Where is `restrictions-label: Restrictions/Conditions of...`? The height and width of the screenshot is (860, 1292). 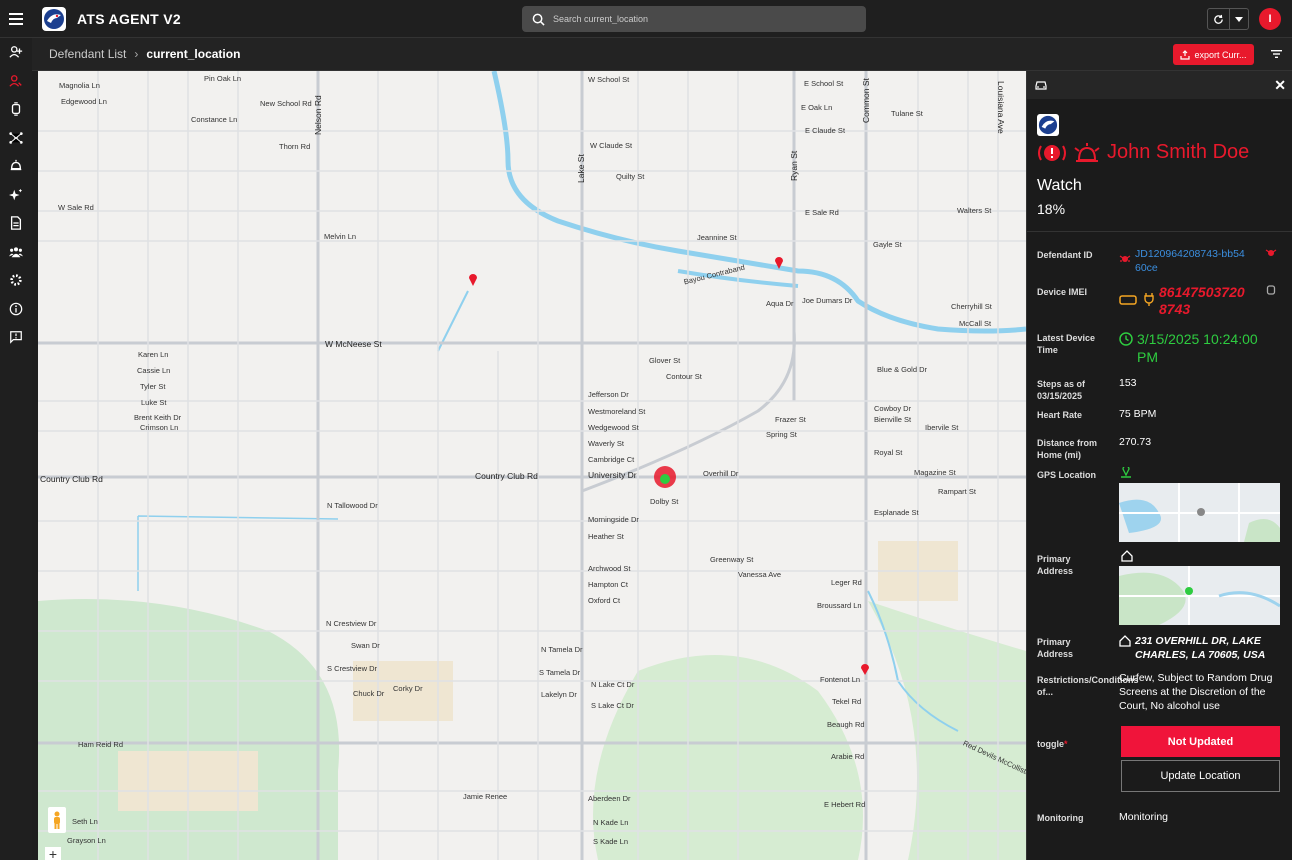
restrictions-label: Restrictions/Conditions of... is located at coordinates (1088, 686).